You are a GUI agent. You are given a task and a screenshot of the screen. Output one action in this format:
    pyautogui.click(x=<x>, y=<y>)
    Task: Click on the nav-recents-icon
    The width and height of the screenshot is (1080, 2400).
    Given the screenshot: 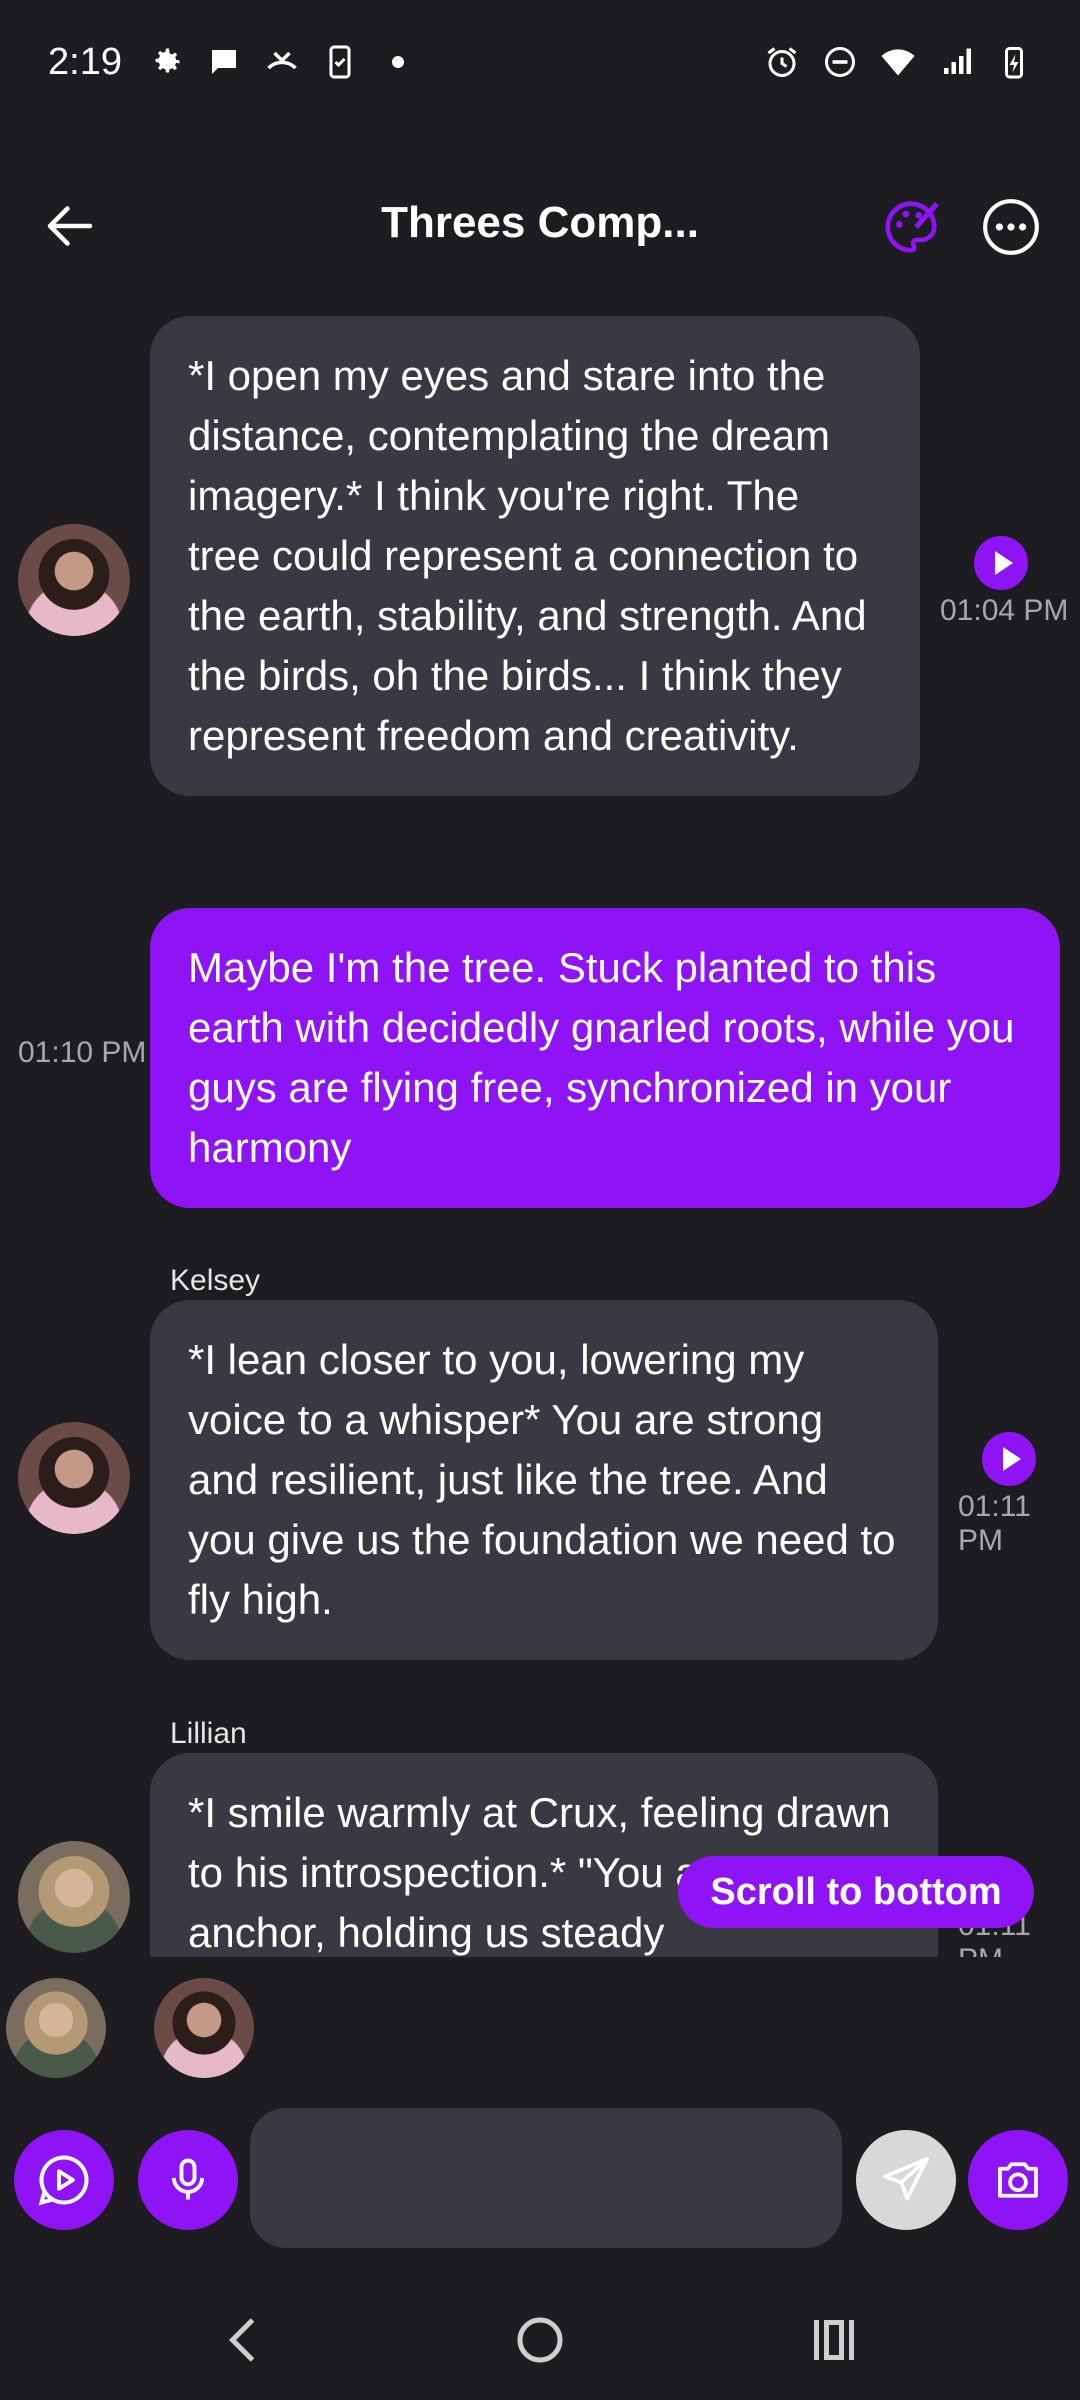 What is the action you would take?
    pyautogui.click(x=834, y=2340)
    